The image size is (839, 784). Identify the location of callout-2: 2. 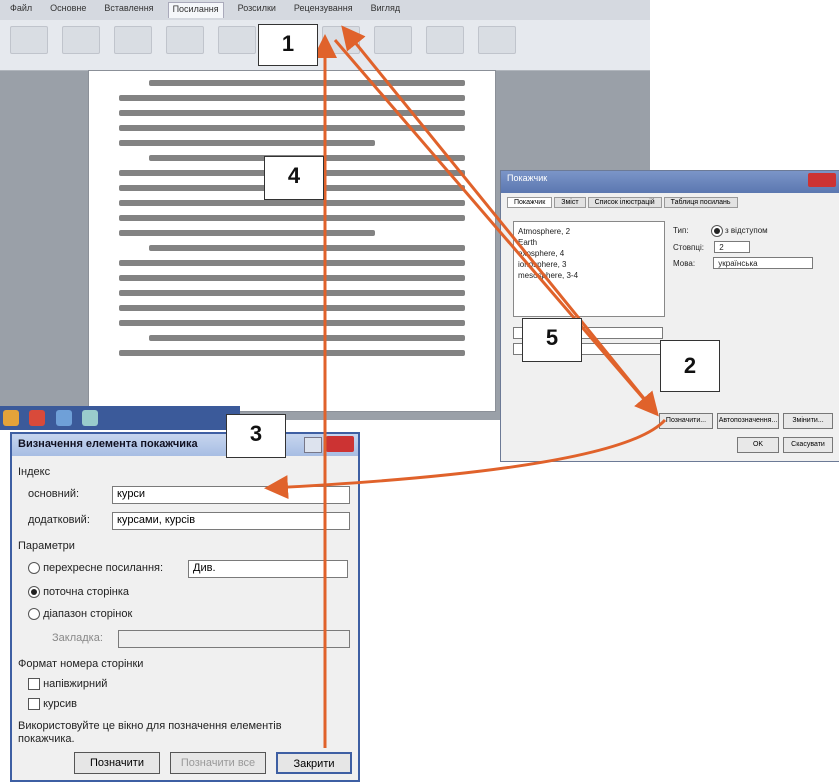
(690, 366).